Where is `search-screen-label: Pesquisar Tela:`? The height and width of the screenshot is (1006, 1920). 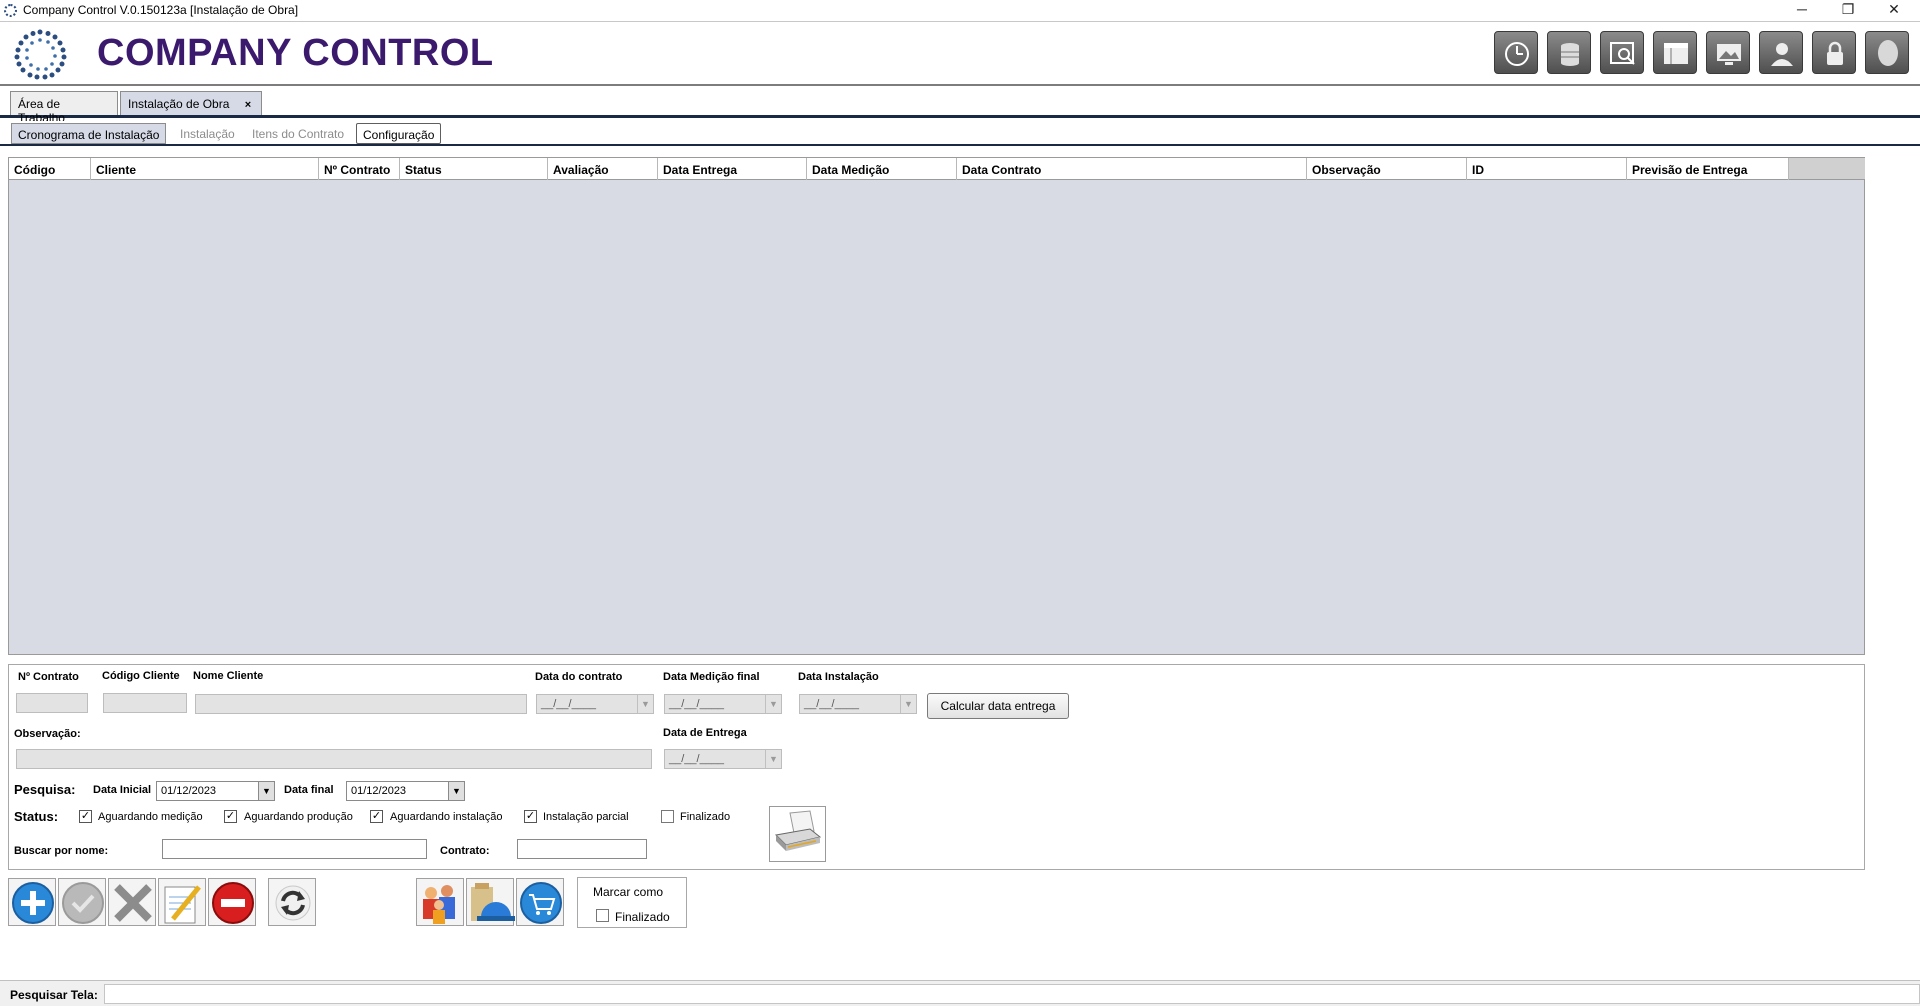 search-screen-label: Pesquisar Tela: is located at coordinates (54, 995).